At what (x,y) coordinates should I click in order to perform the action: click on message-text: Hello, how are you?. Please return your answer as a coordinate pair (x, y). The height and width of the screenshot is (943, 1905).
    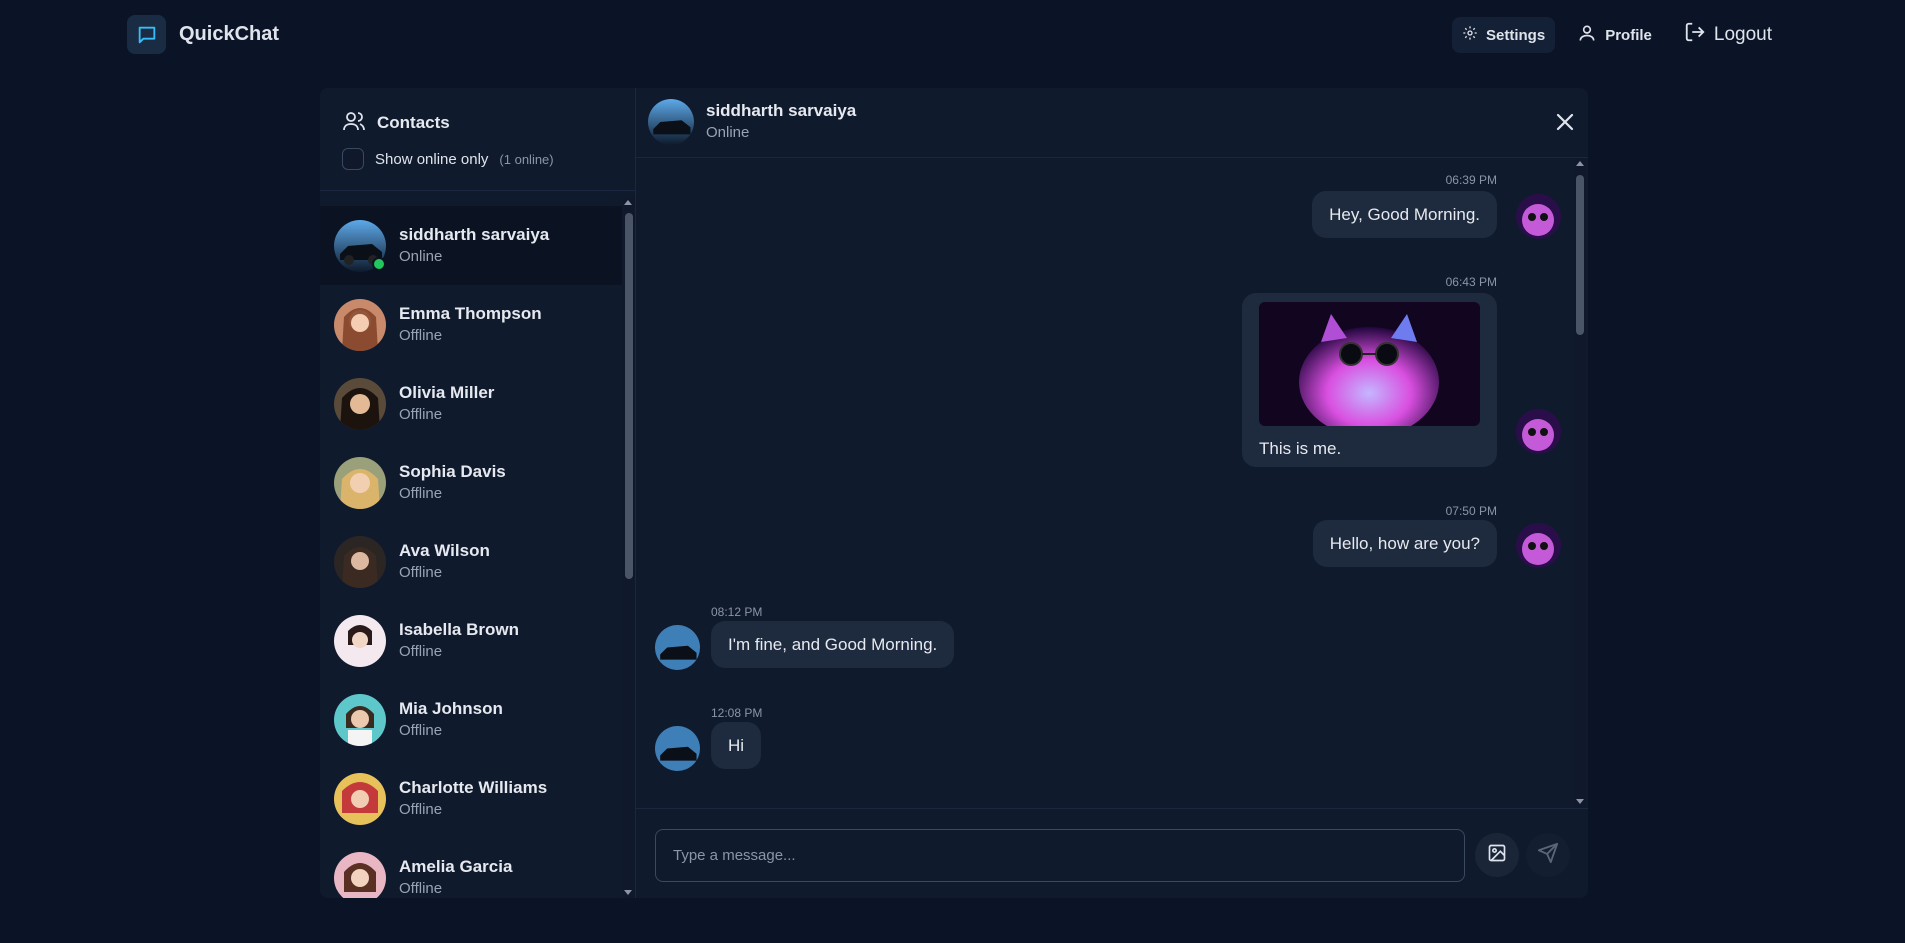
    Looking at the image, I should click on (1404, 543).